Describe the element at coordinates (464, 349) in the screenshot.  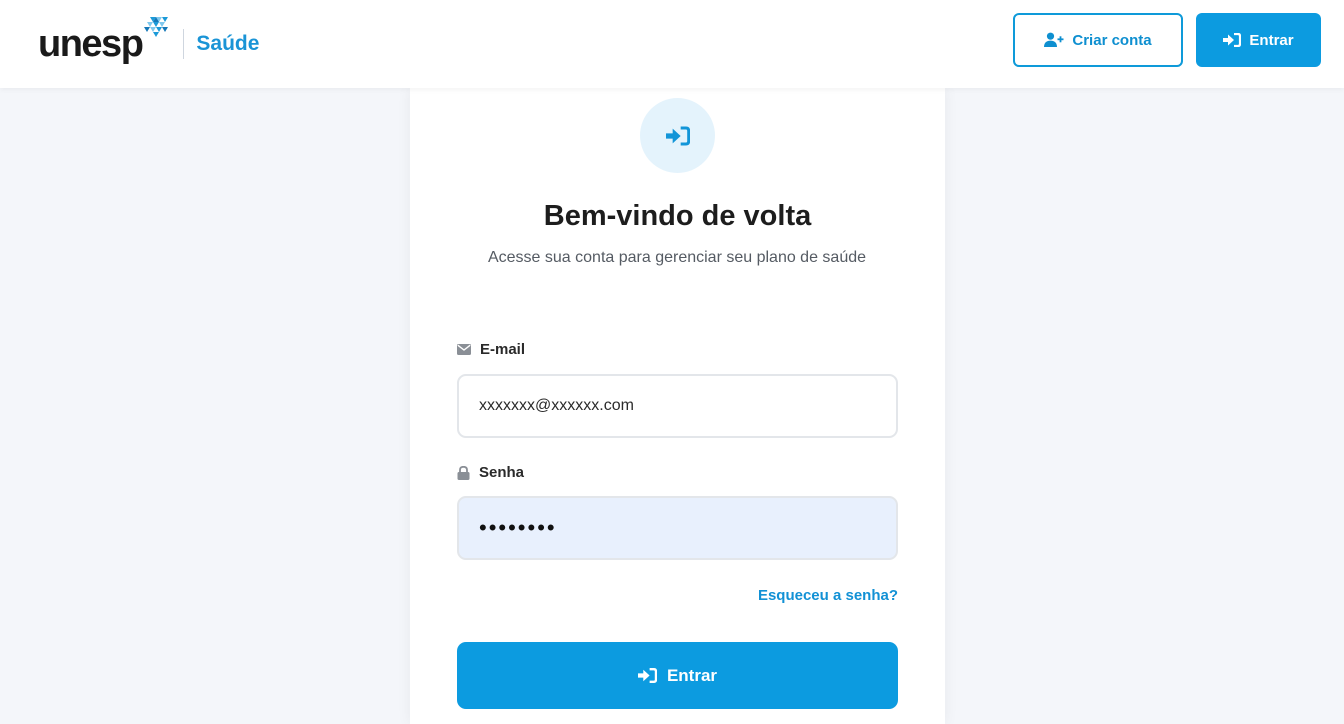
I see `envelope-icon` at that location.